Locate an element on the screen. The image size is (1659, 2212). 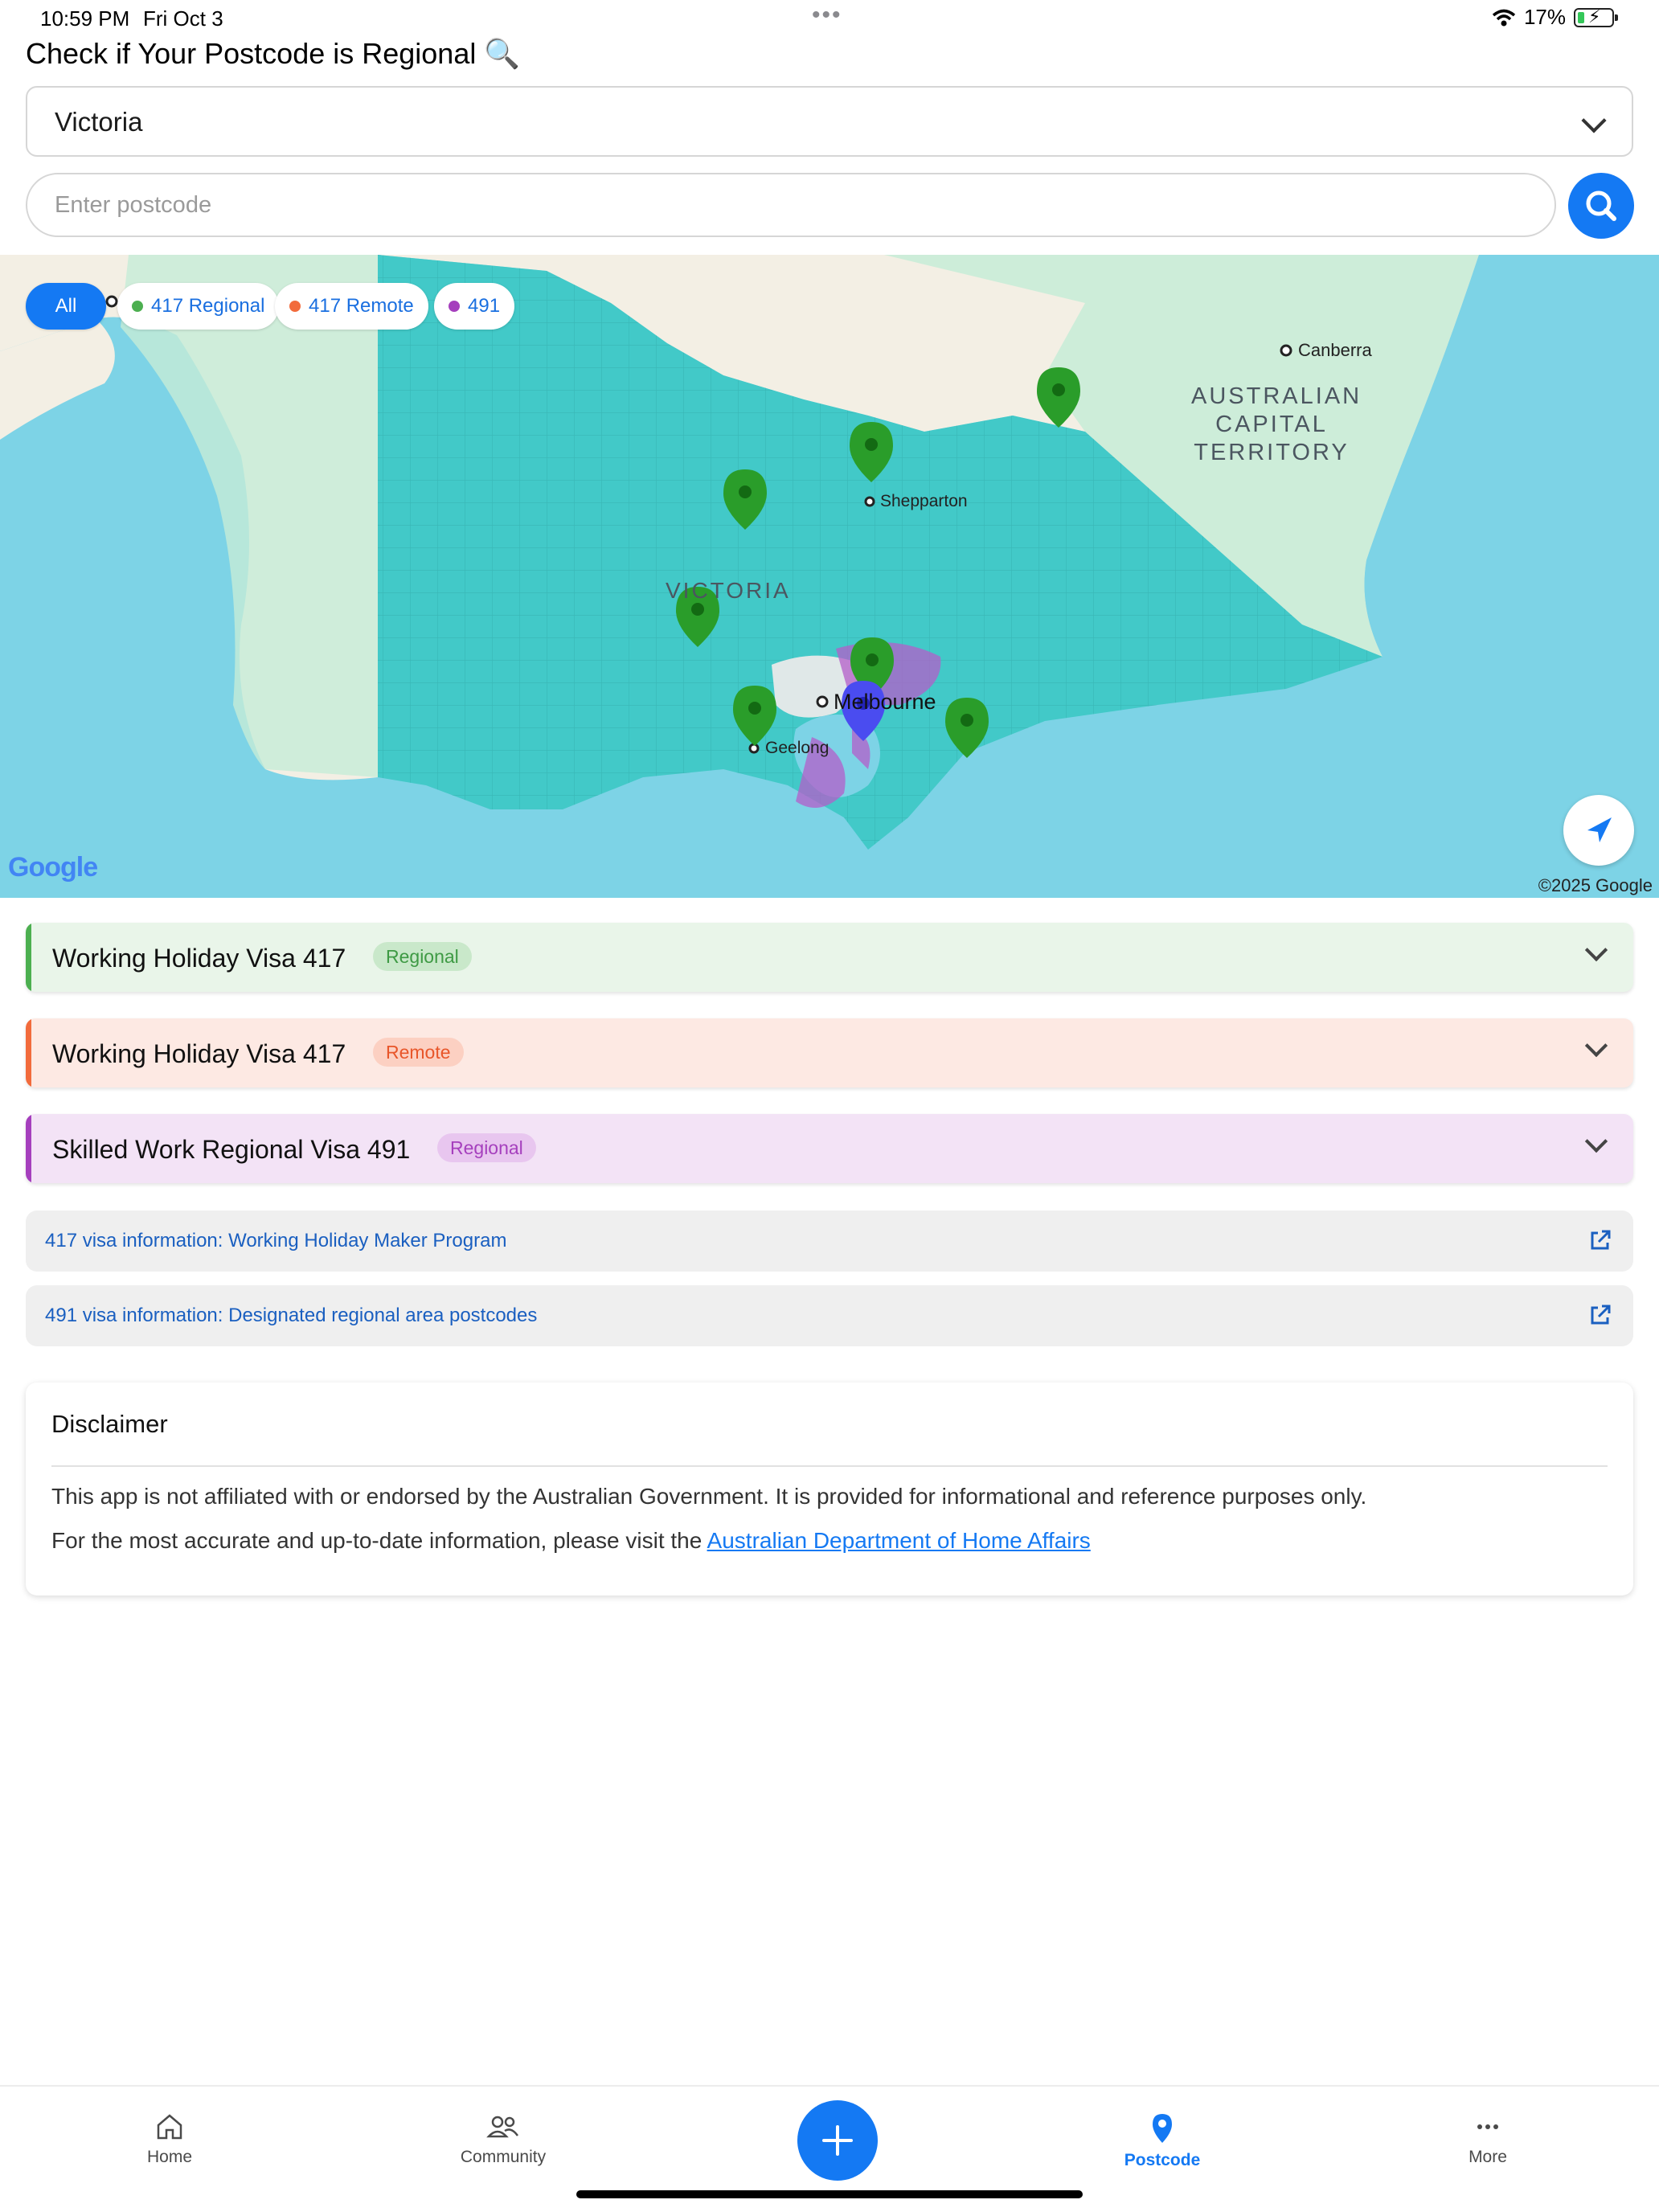
multitasking-dots-icon: ••• is located at coordinates (827, 16).